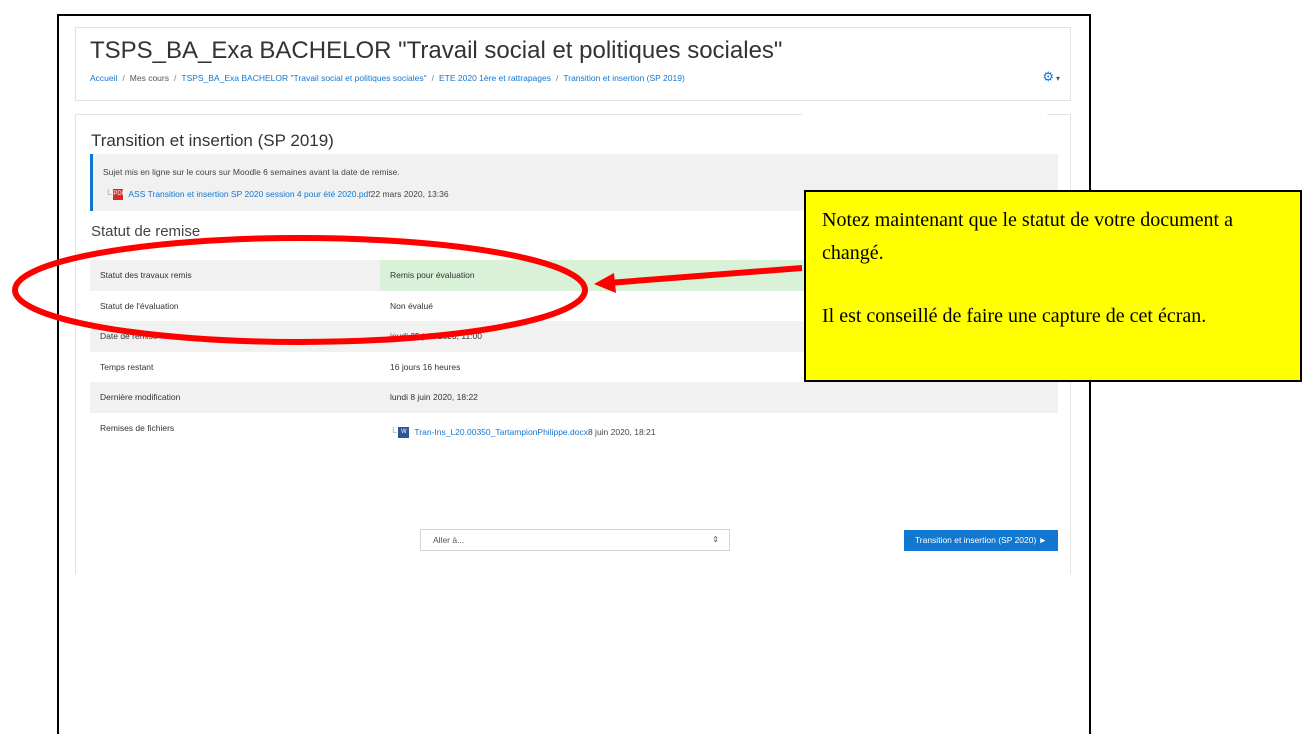 The height and width of the screenshot is (734, 1302). Describe the element at coordinates (300, 290) in the screenshot. I see `highlight-ellipse` at that location.